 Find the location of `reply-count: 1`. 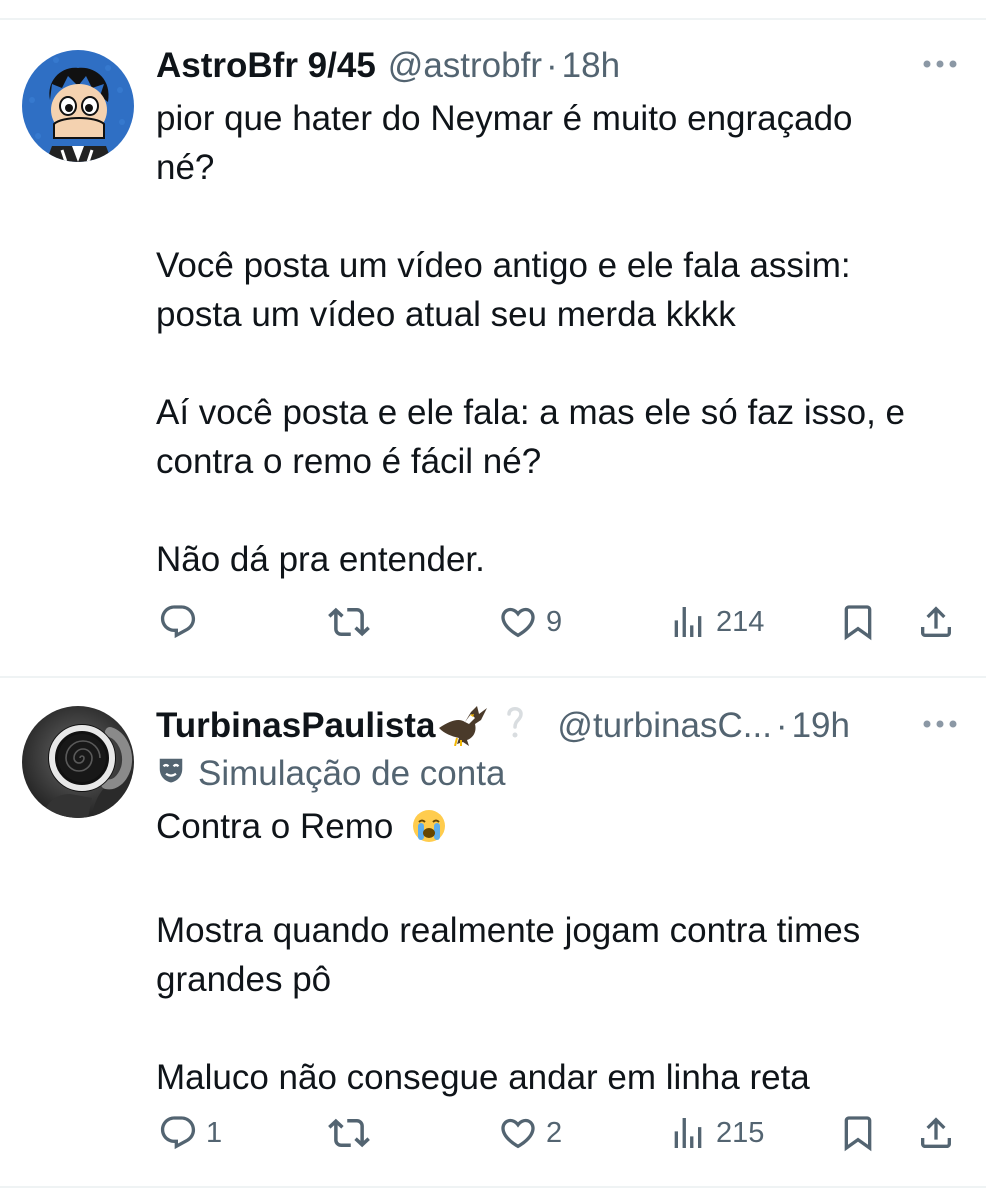

reply-count: 1 is located at coordinates (214, 1132).